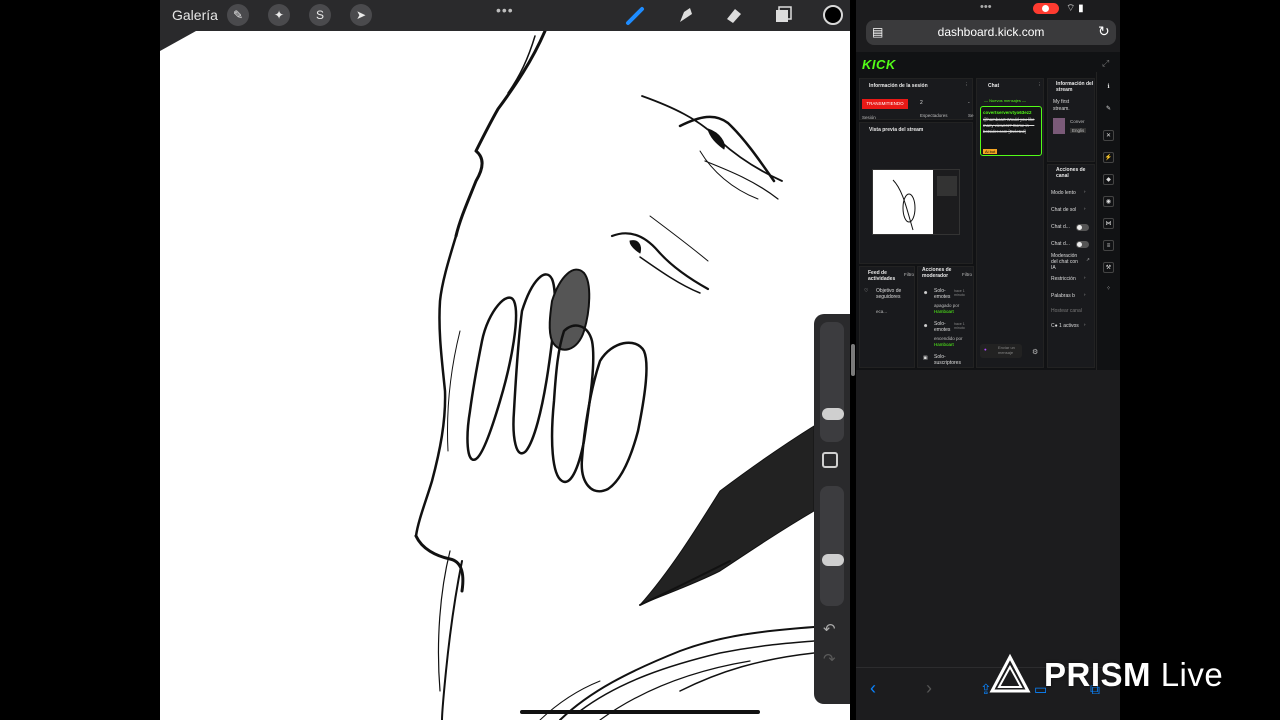 Image resolution: width=1280 pixels, height=720 pixels. What do you see at coordinates (887, 317) in the screenshot?
I see `activity-feed-panel: Feed de actividades Filtro` at bounding box center [887, 317].